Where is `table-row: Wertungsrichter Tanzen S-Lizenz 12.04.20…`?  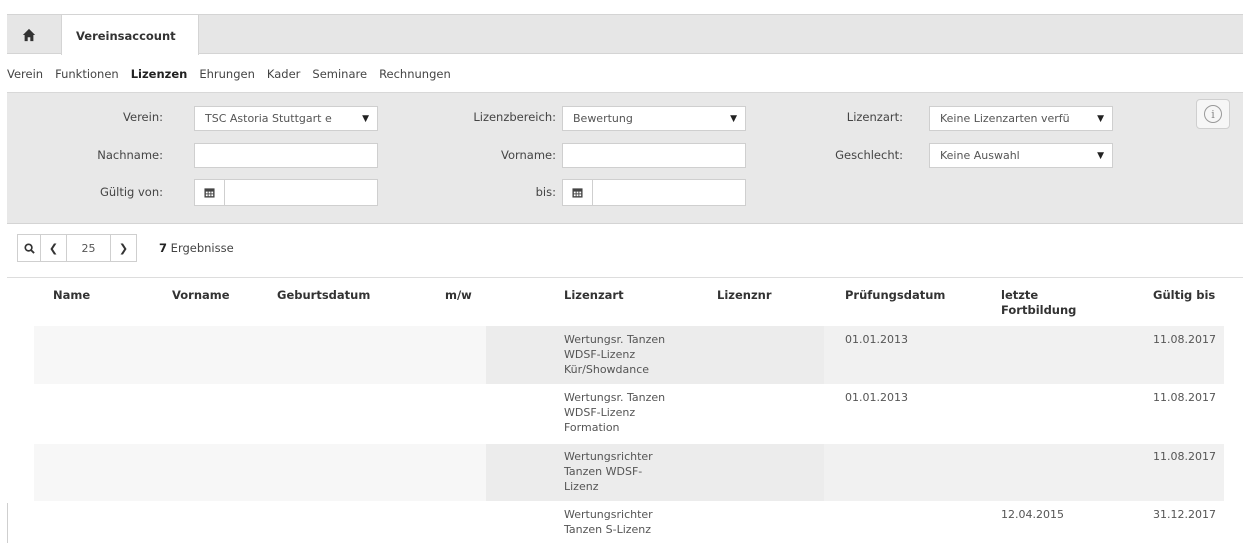
table-row: Wertungsrichter Tanzen S-Lizenz 12.04.20… is located at coordinates (625, 522).